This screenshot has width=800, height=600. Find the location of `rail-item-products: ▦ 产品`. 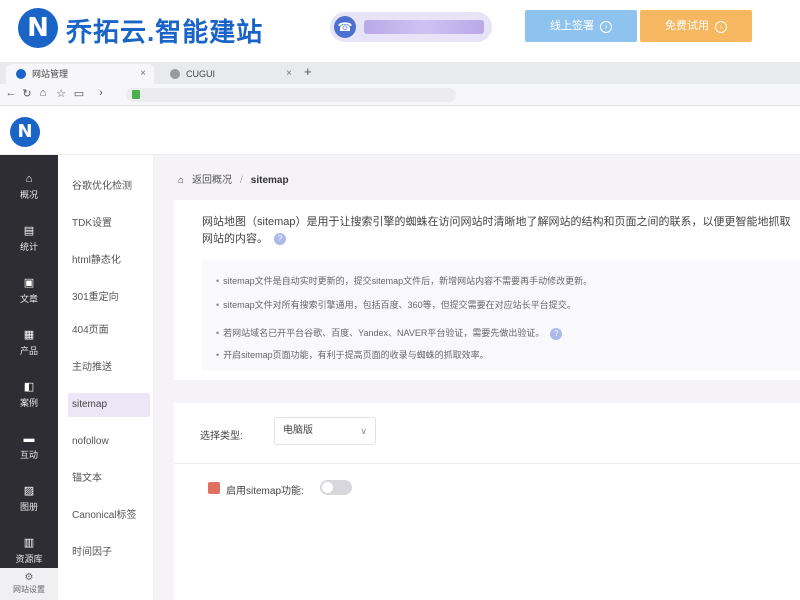

rail-item-products: ▦ 产品 is located at coordinates (29, 346).